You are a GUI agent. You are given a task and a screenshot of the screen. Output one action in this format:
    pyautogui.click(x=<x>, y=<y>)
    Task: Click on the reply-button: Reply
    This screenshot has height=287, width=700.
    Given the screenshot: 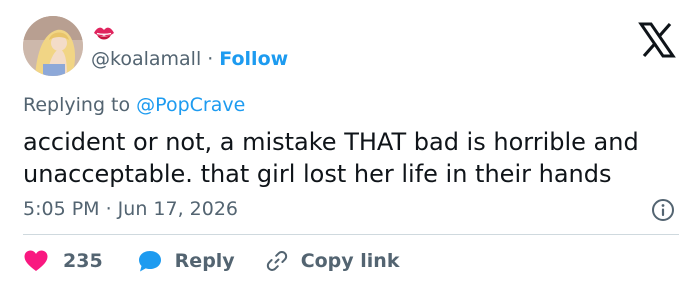 What is the action you would take?
    pyautogui.click(x=186, y=261)
    